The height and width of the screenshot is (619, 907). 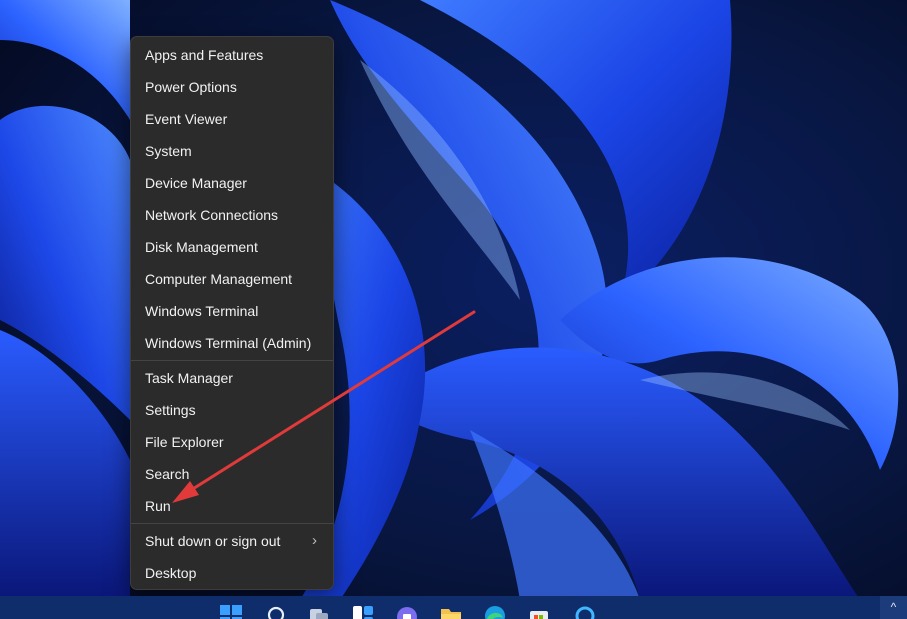 I want to click on widgets-icon, so click(x=363, y=612).